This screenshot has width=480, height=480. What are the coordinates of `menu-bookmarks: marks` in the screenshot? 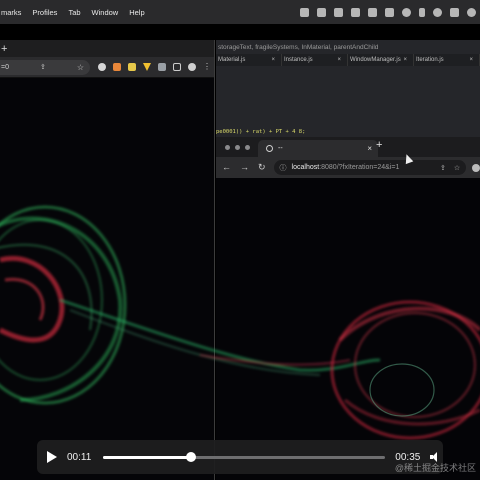 It's located at (11, 12).